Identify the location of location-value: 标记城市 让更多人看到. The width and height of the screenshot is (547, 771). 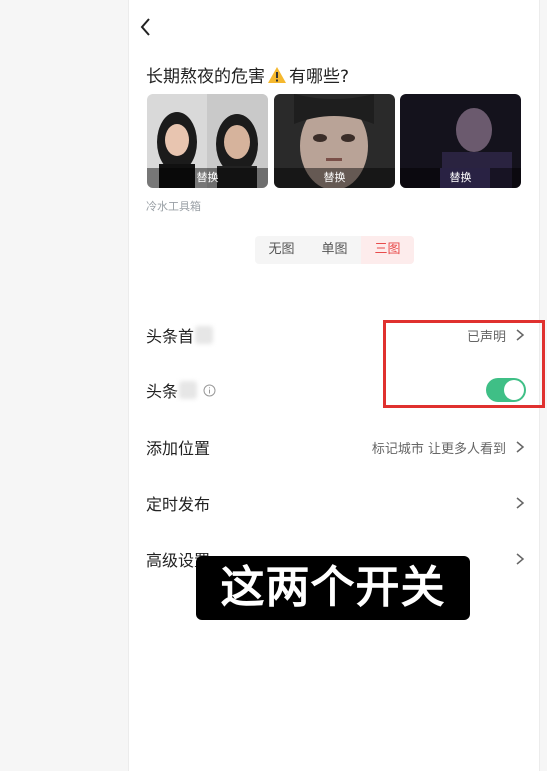
(438, 449).